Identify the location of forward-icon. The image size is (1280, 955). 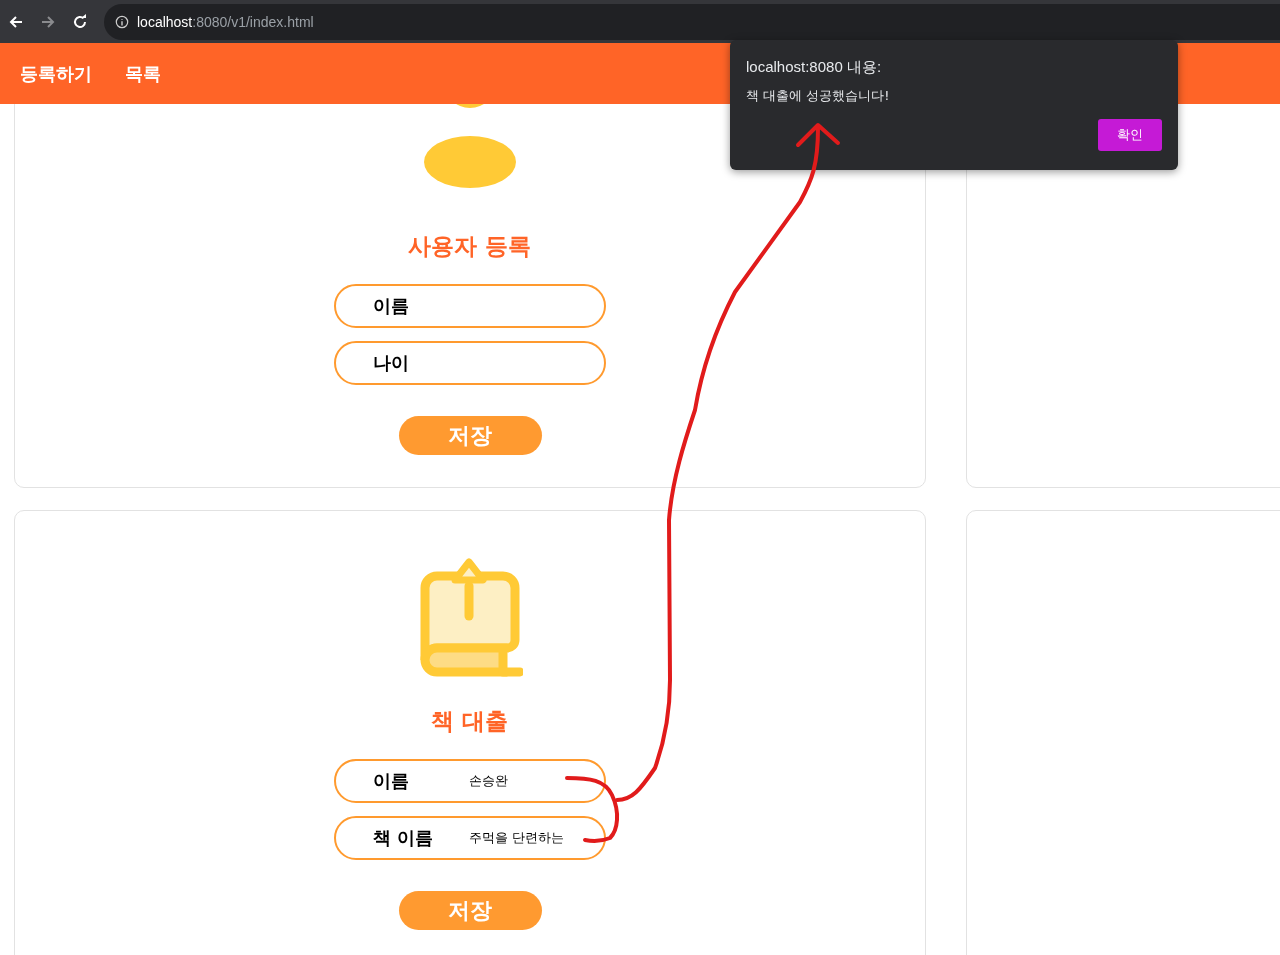
(48, 21).